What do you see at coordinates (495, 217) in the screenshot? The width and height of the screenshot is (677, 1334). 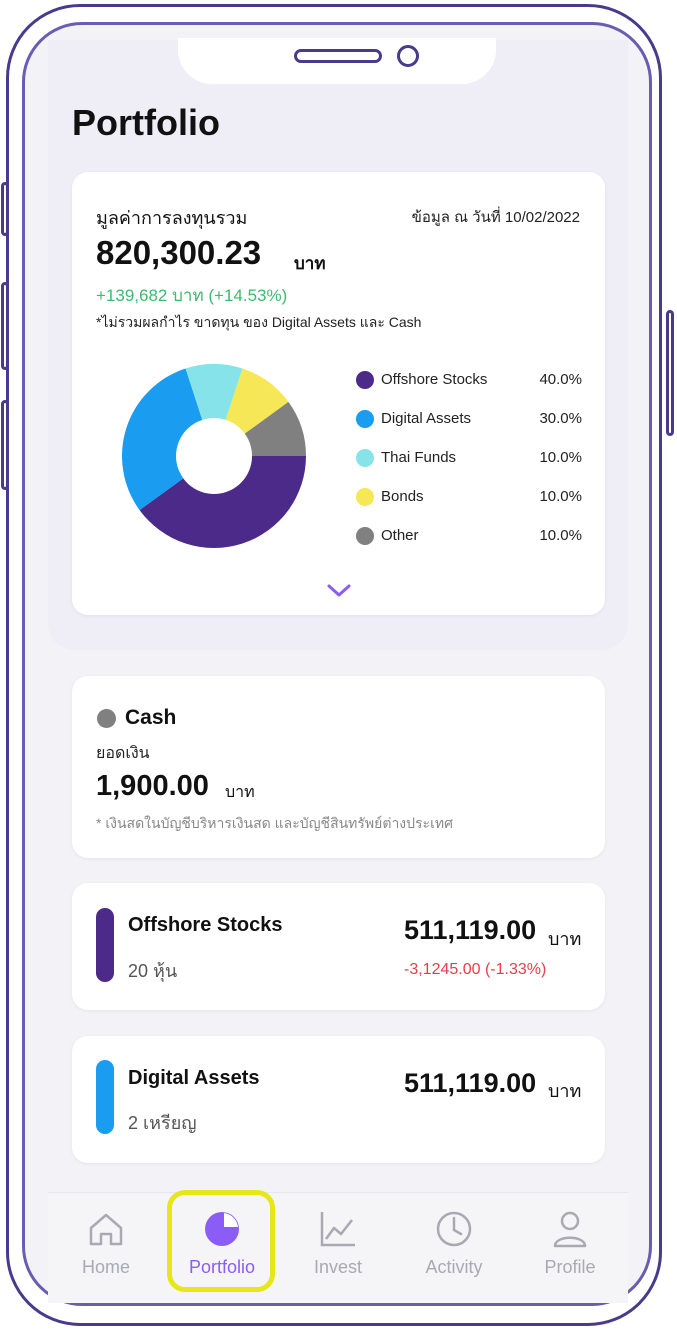 I see `data-date: ข้อมูล ณ วันที่ 10/02/2022` at bounding box center [495, 217].